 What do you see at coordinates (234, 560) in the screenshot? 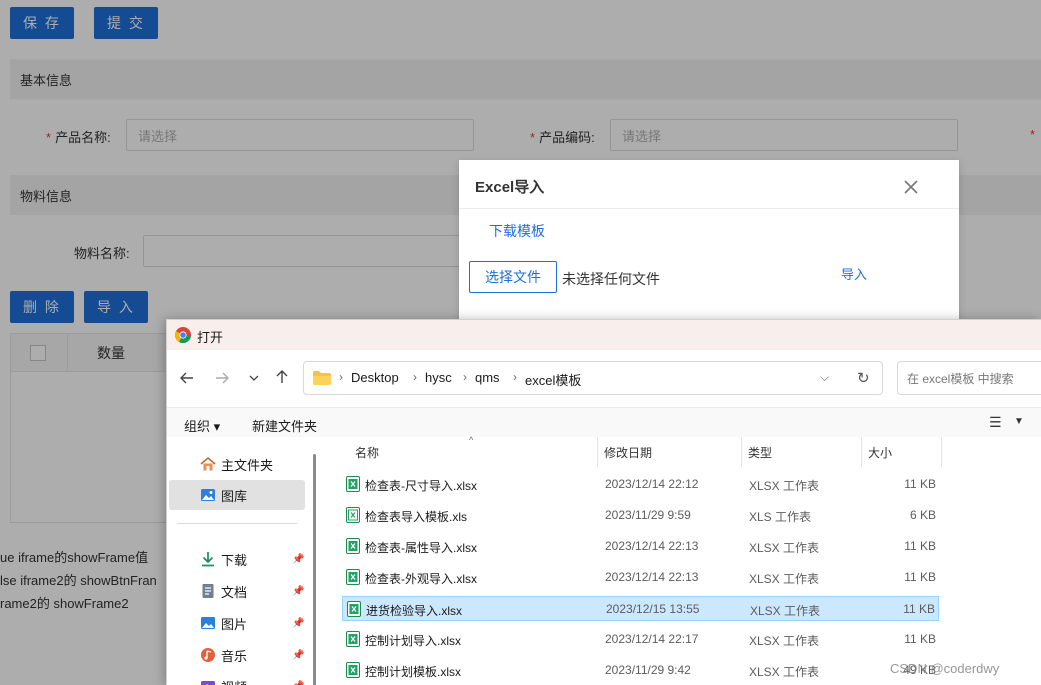
I see `sidebar-item-label: 下载` at bounding box center [234, 560].